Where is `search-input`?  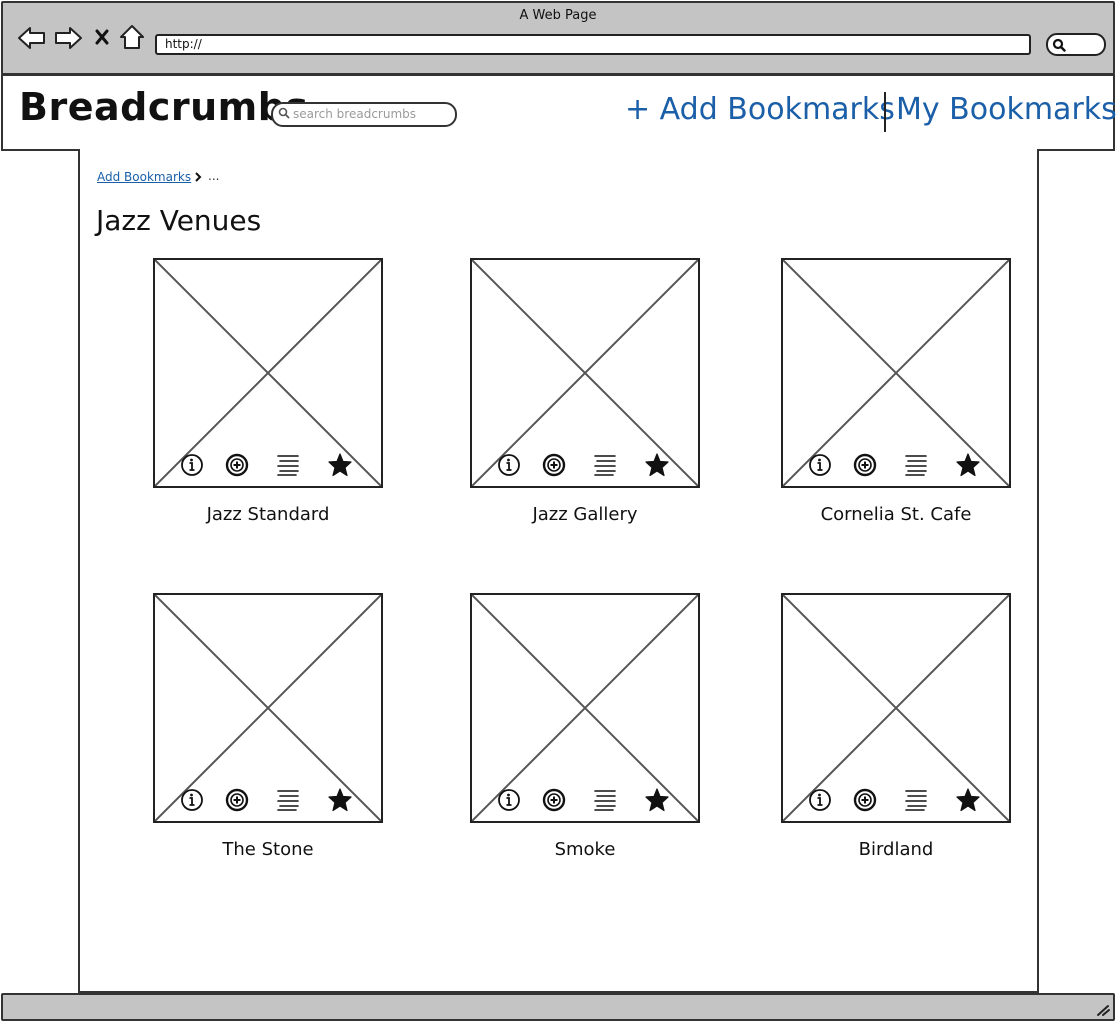 search-input is located at coordinates (368, 113).